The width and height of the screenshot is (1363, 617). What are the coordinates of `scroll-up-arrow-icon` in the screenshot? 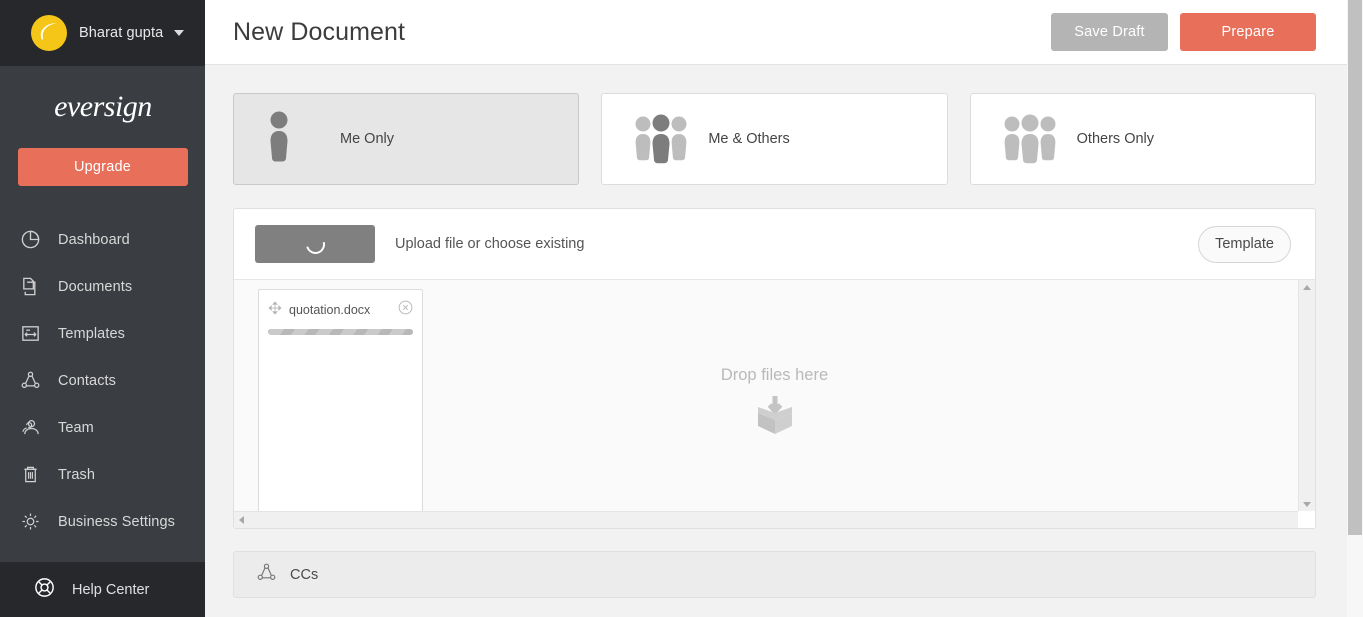 It's located at (1307, 287).